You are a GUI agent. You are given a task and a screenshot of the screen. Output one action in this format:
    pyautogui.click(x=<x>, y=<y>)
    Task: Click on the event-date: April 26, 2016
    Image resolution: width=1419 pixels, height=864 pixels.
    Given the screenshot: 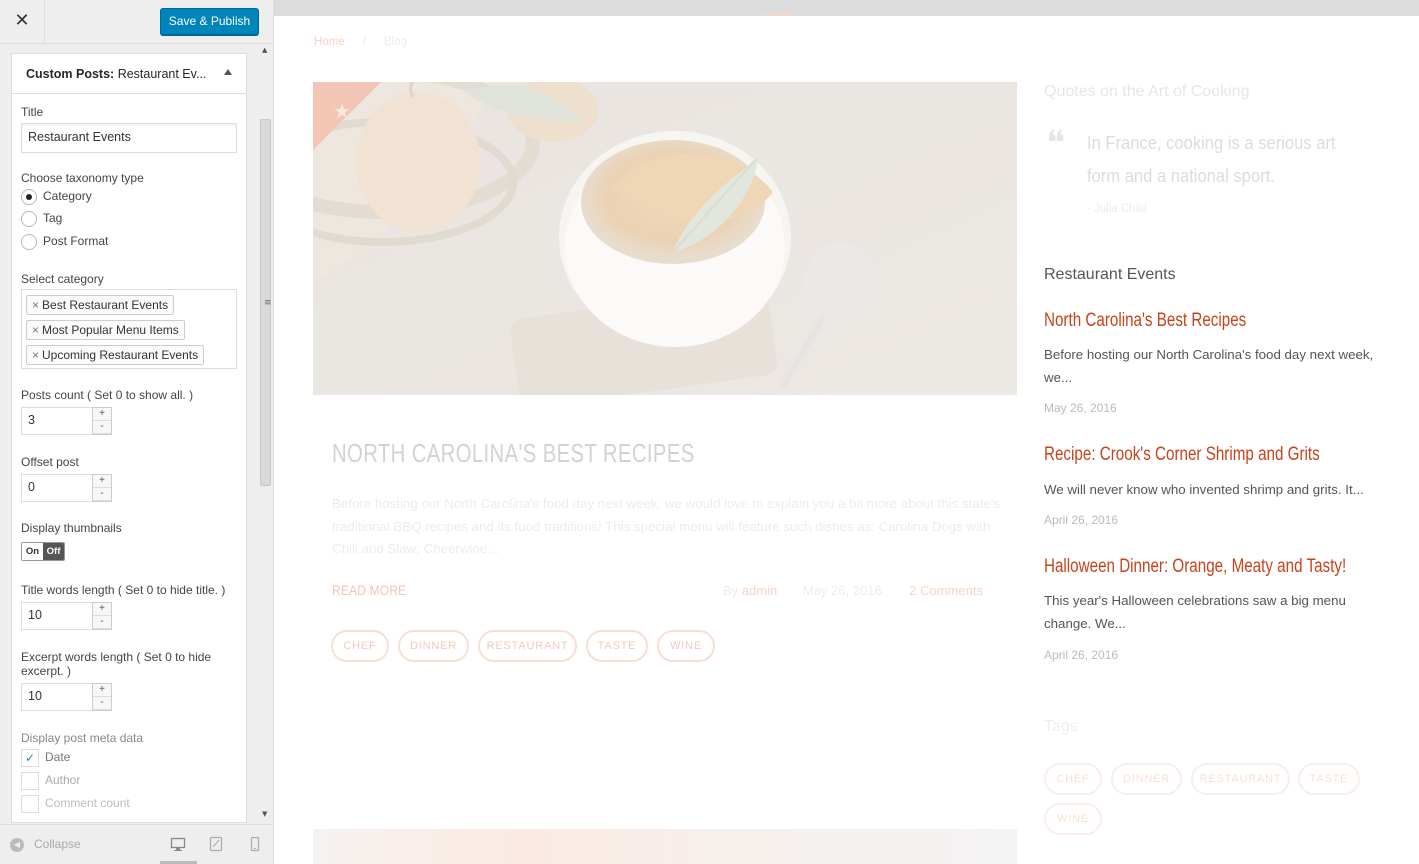 What is the action you would take?
    pyautogui.click(x=1081, y=520)
    